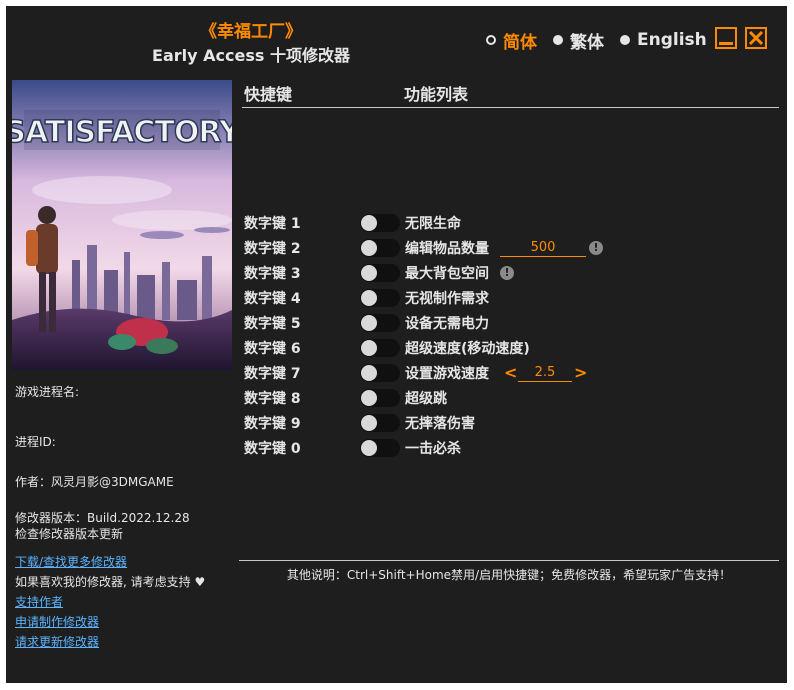 The width and height of the screenshot is (794, 690). What do you see at coordinates (272, 223) in the screenshot?
I see `hotkey-label: 数字键 1` at bounding box center [272, 223].